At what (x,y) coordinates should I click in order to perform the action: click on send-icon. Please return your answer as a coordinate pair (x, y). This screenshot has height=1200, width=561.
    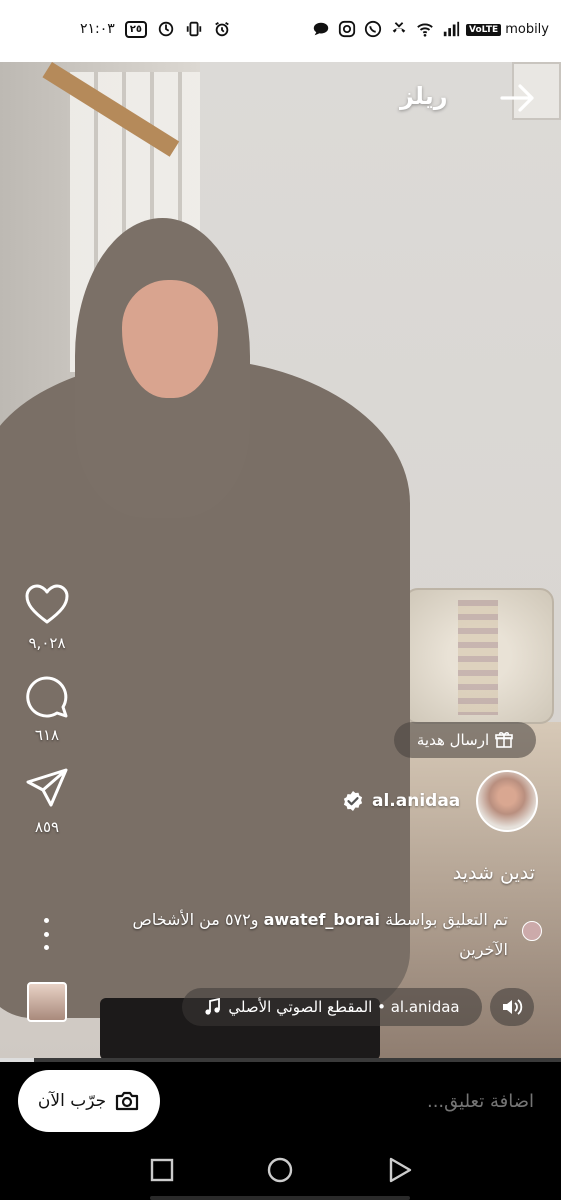
    Looking at the image, I should click on (47, 789).